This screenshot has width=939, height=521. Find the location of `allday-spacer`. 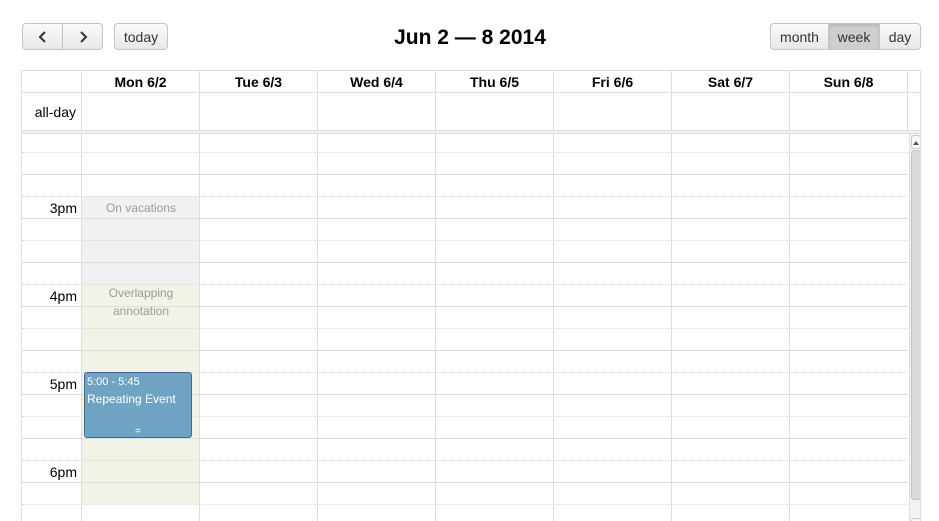

allday-spacer is located at coordinates (913, 112).